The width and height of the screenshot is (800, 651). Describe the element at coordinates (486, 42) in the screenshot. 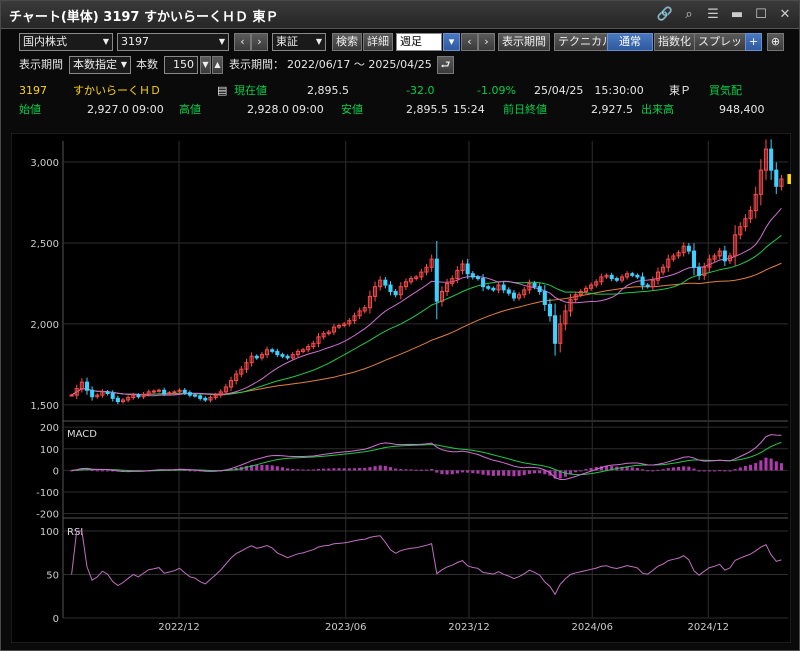

I see `next-period-button: ›` at that location.